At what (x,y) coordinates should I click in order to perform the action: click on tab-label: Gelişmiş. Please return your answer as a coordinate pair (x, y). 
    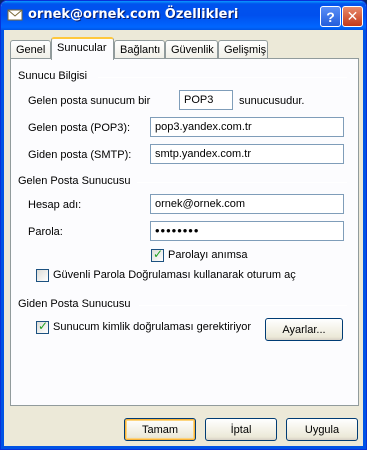
    Looking at the image, I should click on (245, 50).